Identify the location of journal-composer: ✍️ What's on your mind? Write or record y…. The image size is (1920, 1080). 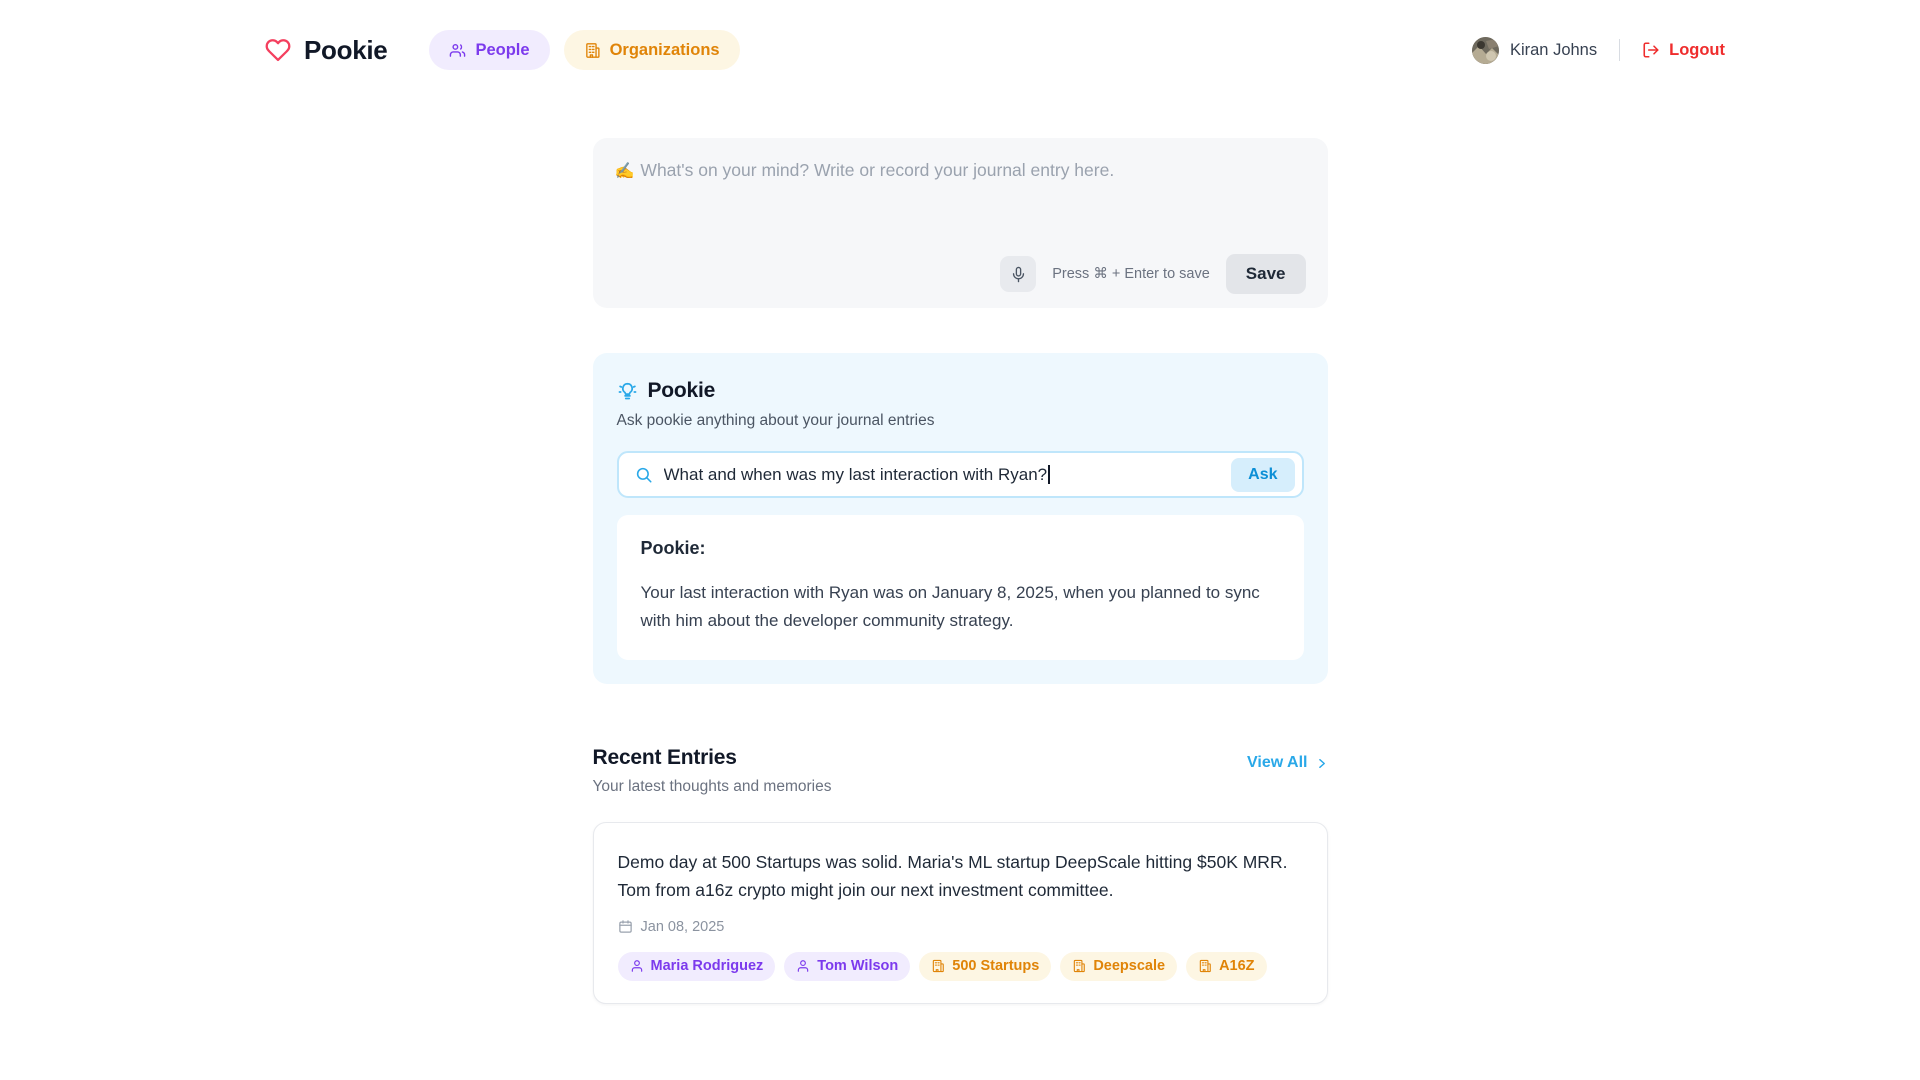
(960, 223).